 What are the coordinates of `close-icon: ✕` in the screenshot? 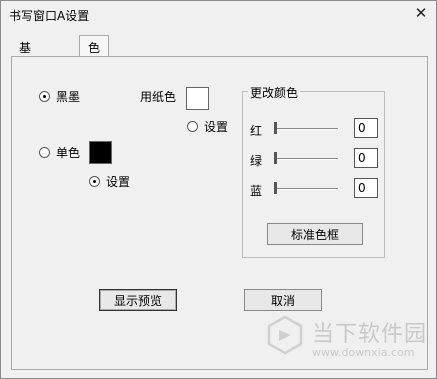 It's located at (421, 13).